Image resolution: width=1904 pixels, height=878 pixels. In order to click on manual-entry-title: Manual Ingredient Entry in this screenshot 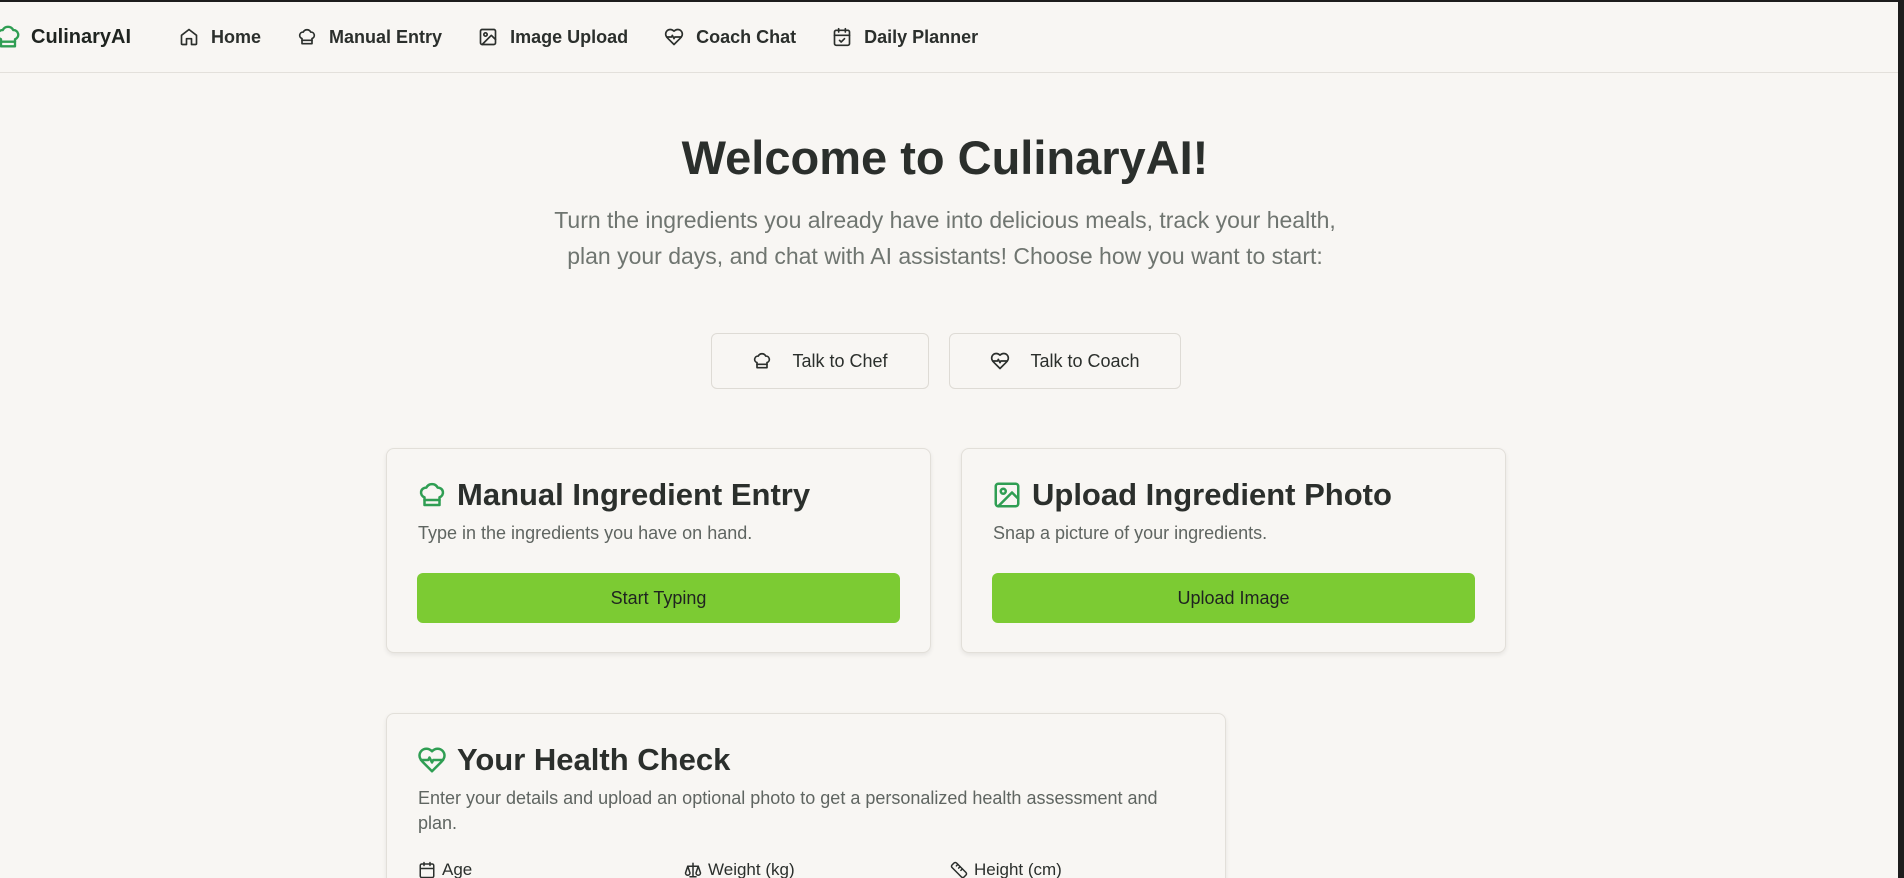, I will do `click(634, 494)`.